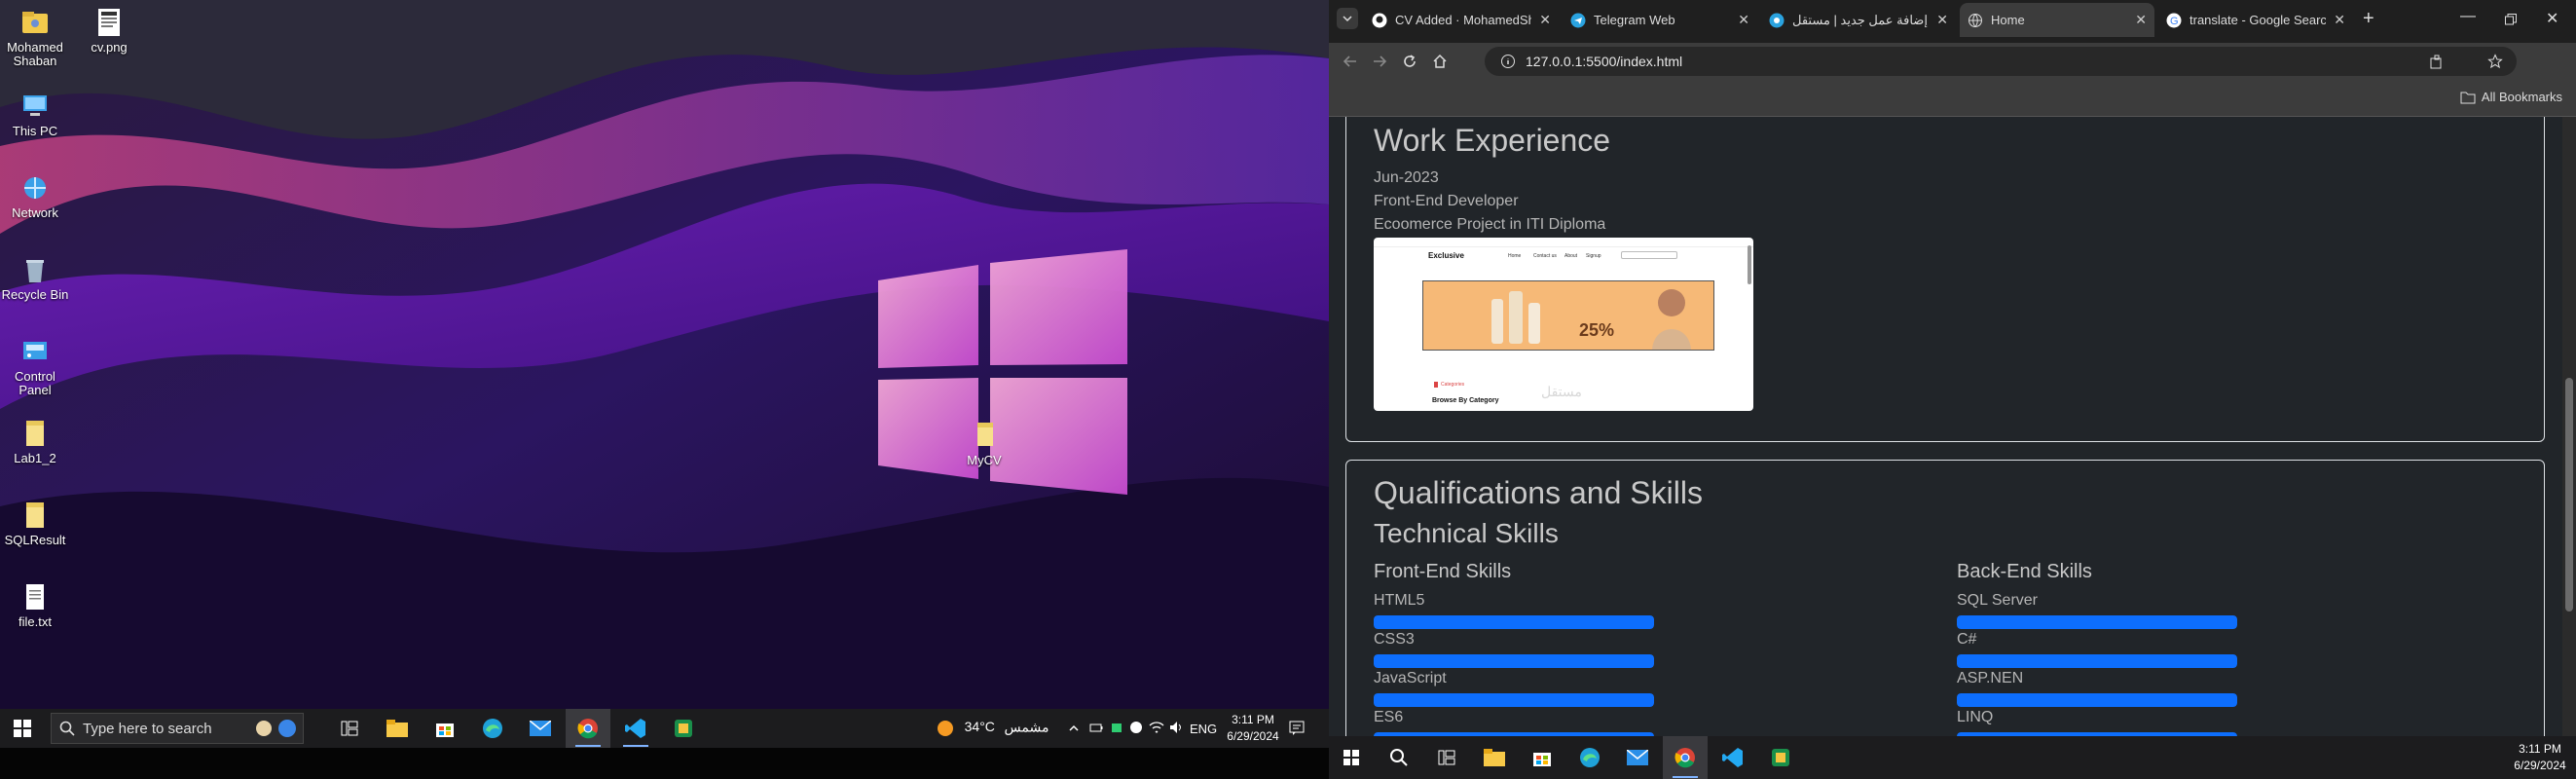 The image size is (2576, 779). What do you see at coordinates (1399, 600) in the screenshot?
I see `skill-name: HTML5` at bounding box center [1399, 600].